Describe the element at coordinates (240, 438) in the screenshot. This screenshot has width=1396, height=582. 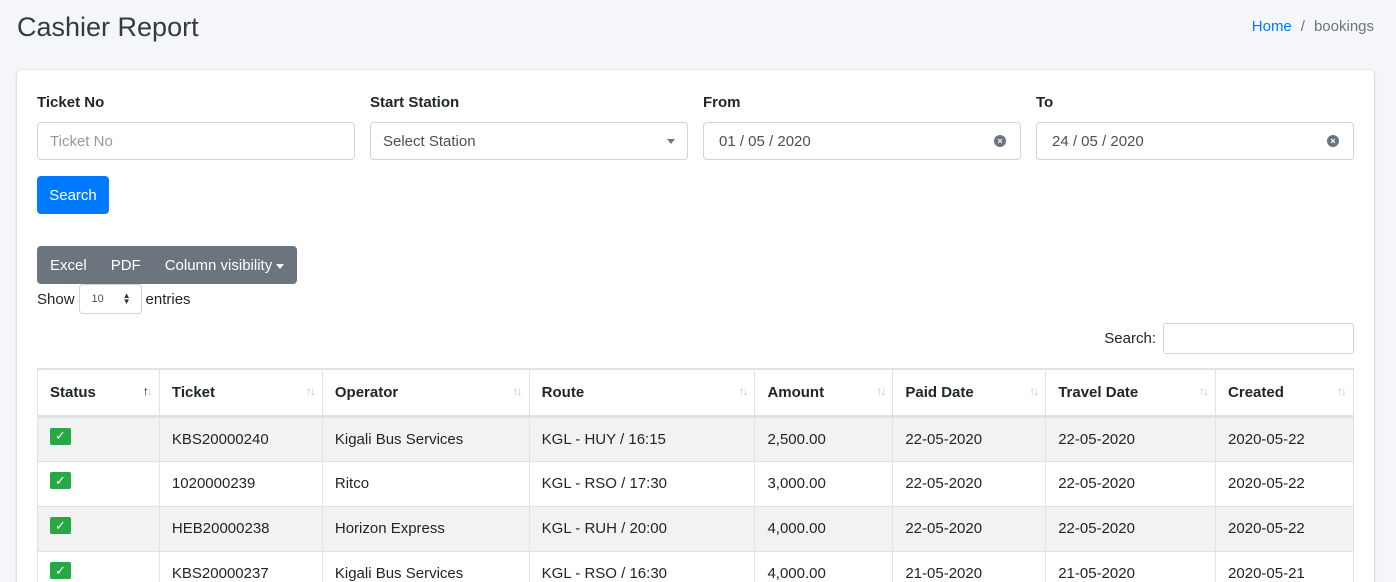
I see `ticket-cell: KBS20000240` at that location.